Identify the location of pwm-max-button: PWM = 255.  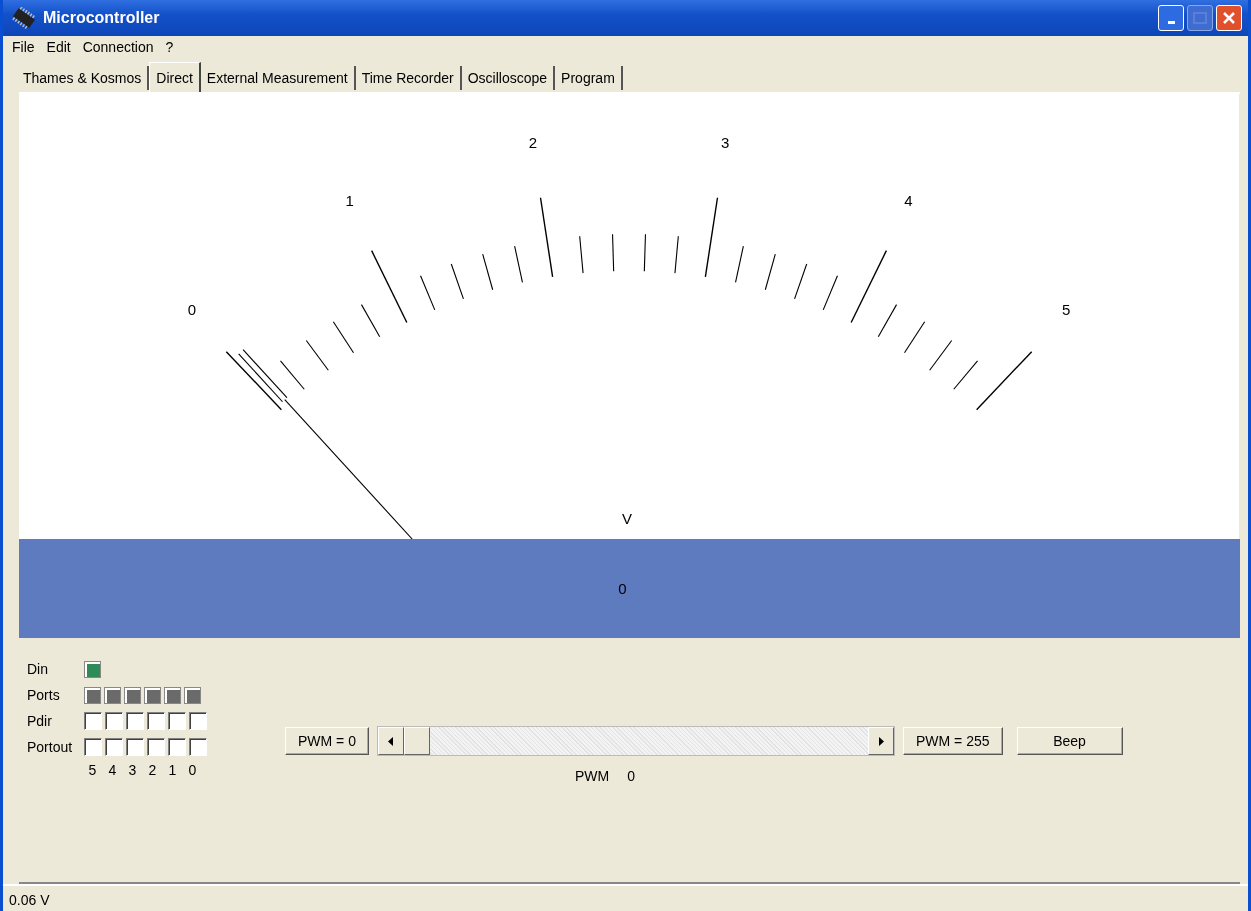
(952, 741).